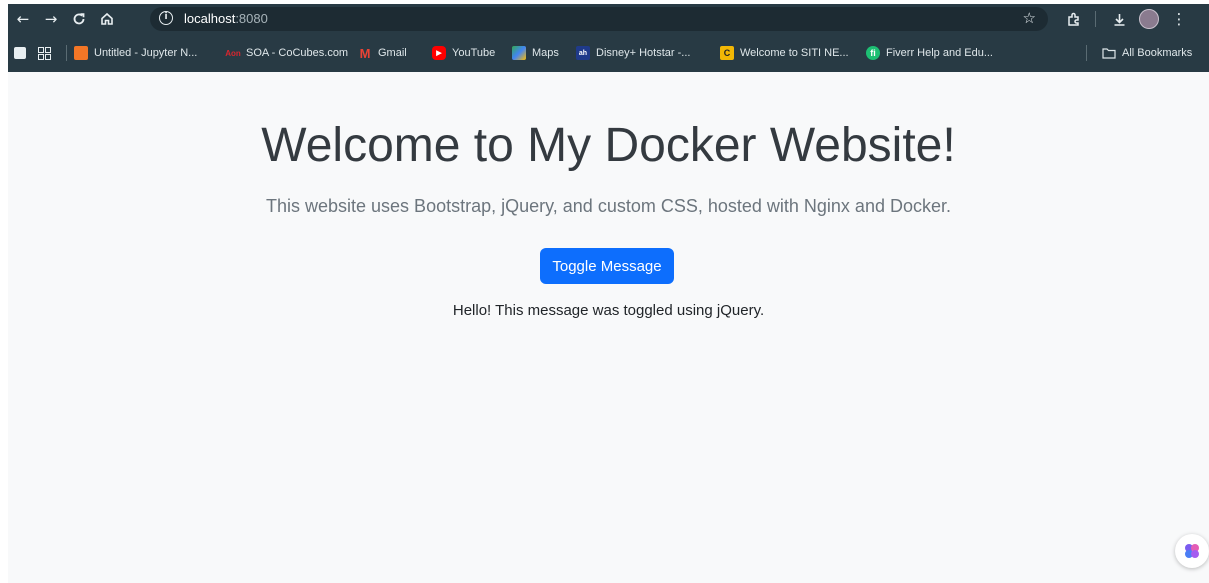  I want to click on bookmark-cocubes: Aon SOA - CoCubes.com, so click(287, 53).